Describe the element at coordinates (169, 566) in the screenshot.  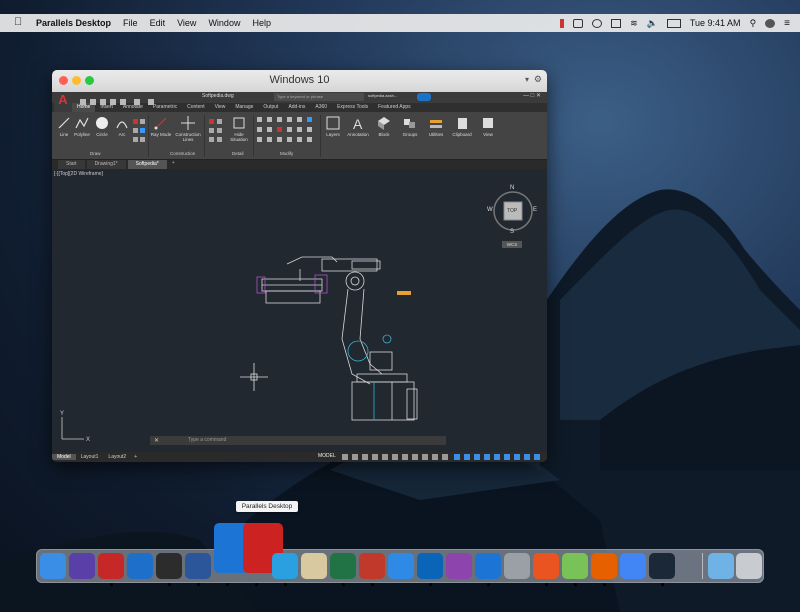
I see `inkscape-icon` at that location.